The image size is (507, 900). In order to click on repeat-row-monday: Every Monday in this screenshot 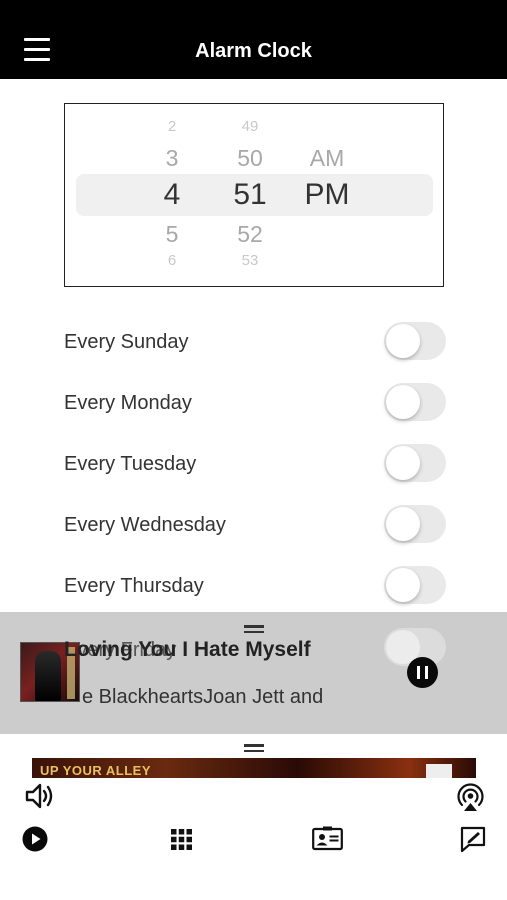, I will do `click(255, 403)`.